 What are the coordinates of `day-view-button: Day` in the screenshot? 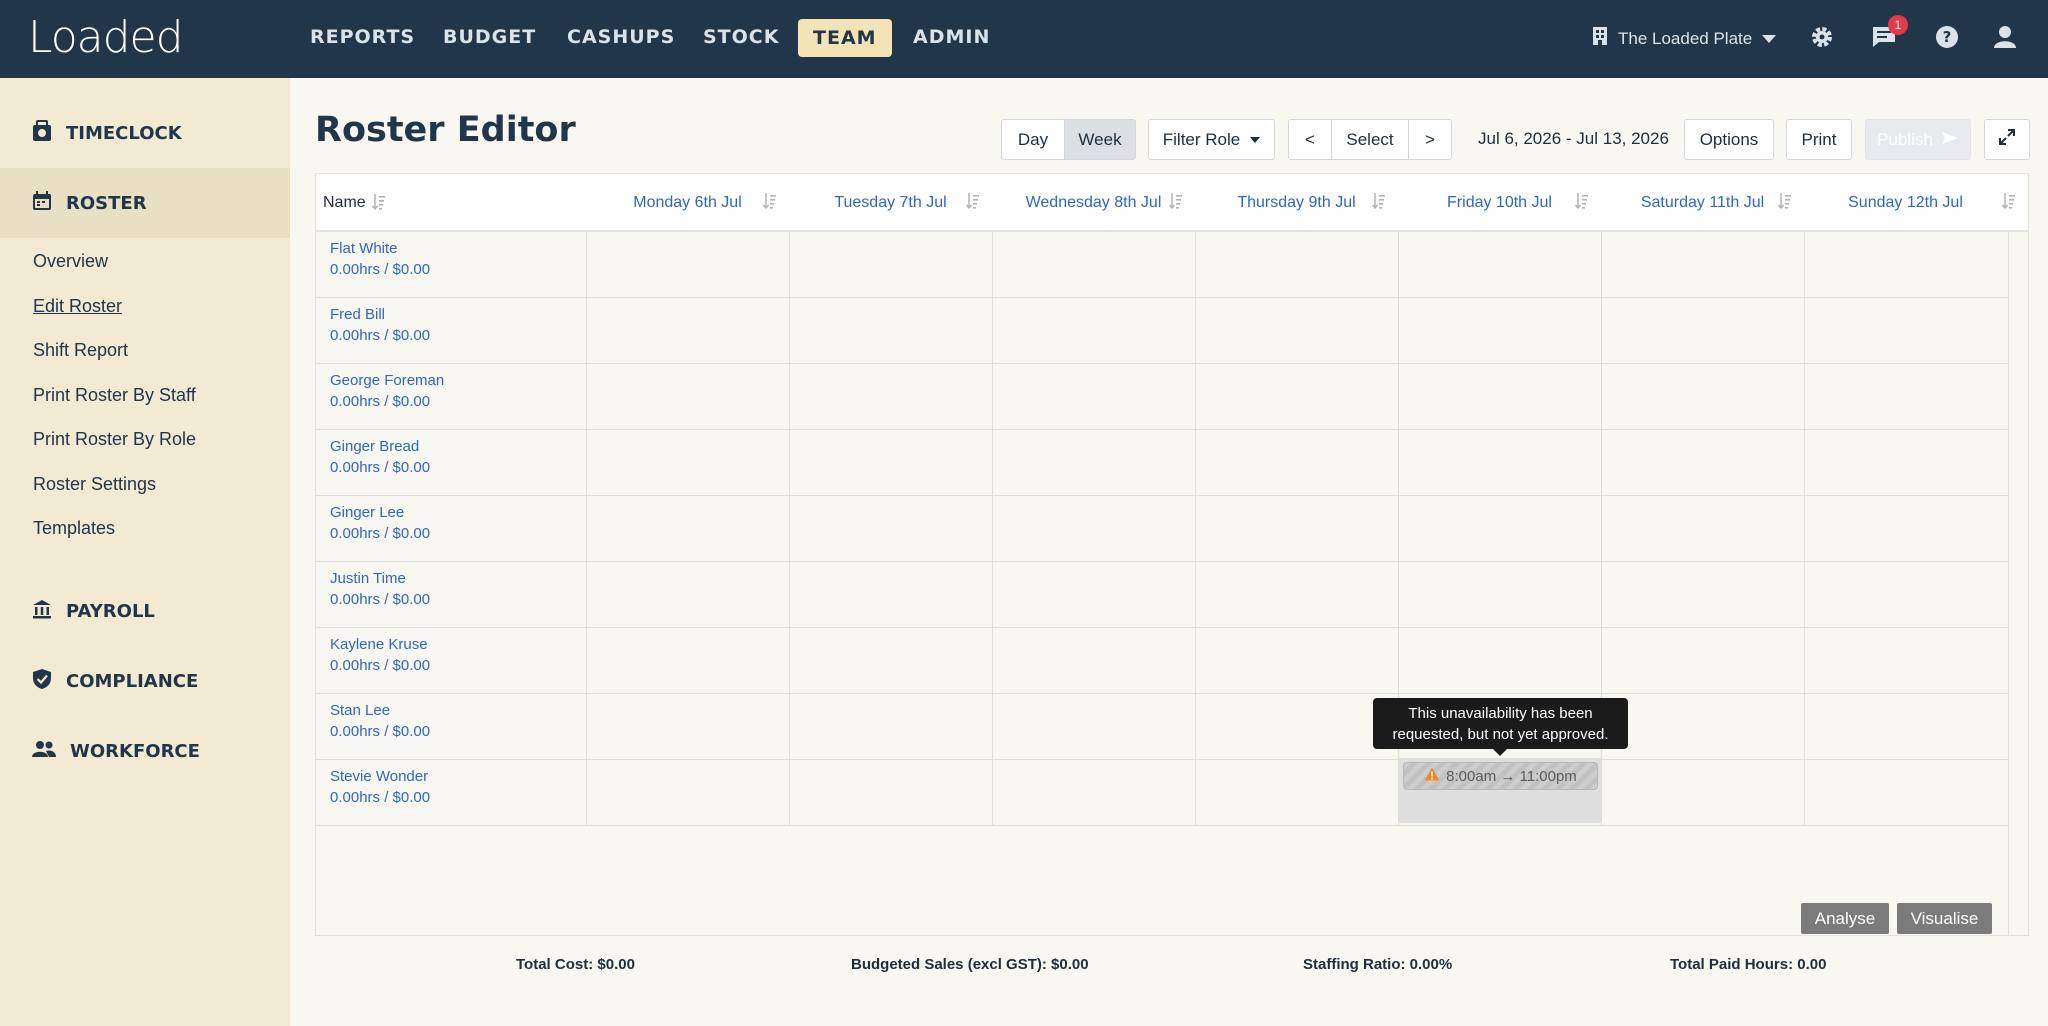 It's located at (1033, 139).